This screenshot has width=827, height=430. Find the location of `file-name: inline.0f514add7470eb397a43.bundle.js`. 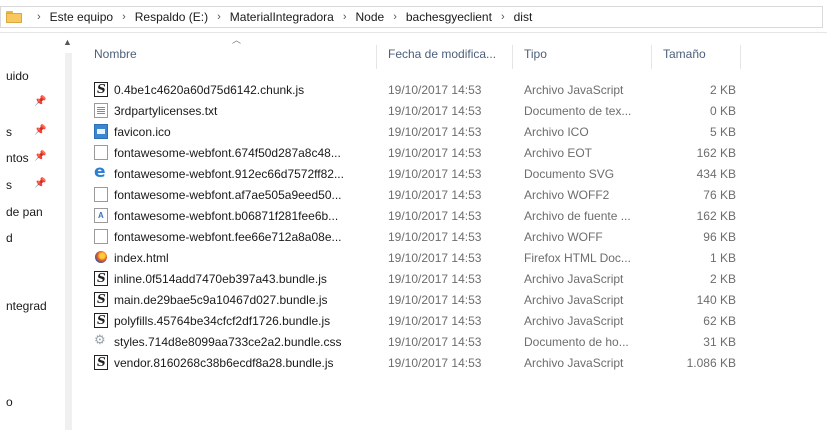

file-name: inline.0f514add7470eb397a43.bundle.js is located at coordinates (220, 279).